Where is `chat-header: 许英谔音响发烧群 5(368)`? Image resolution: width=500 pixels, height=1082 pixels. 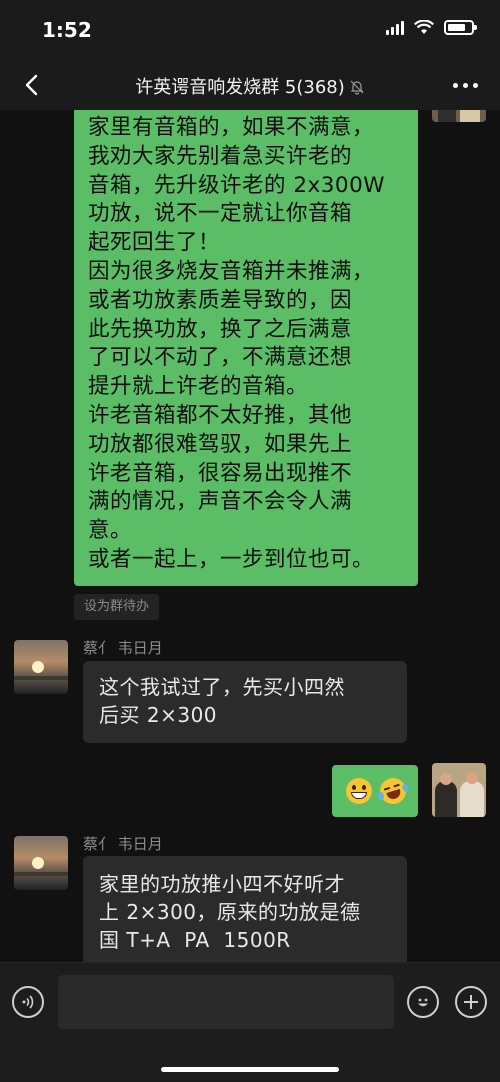
chat-header: 许英谔音响发烧群 5(368) is located at coordinates (250, 85).